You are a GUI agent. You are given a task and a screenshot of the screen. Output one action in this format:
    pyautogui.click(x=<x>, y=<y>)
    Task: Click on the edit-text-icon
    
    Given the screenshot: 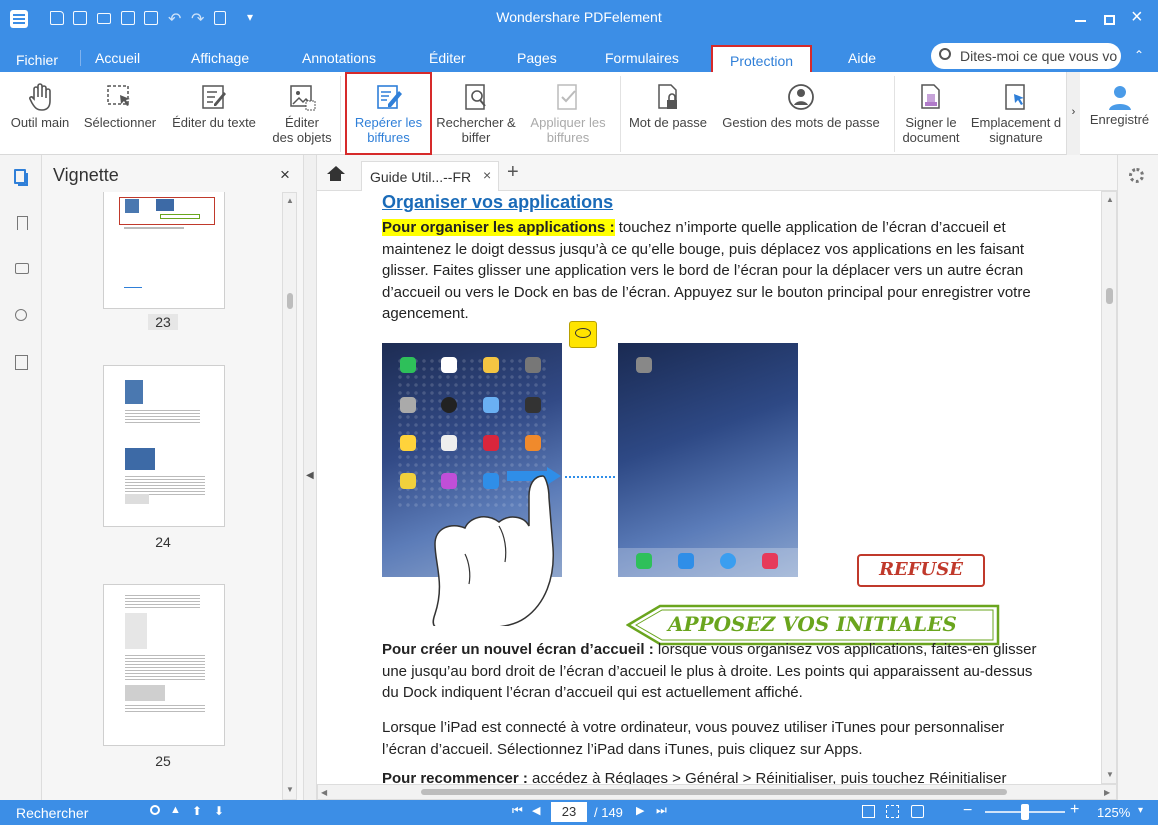 What is the action you would take?
    pyautogui.click(x=214, y=97)
    